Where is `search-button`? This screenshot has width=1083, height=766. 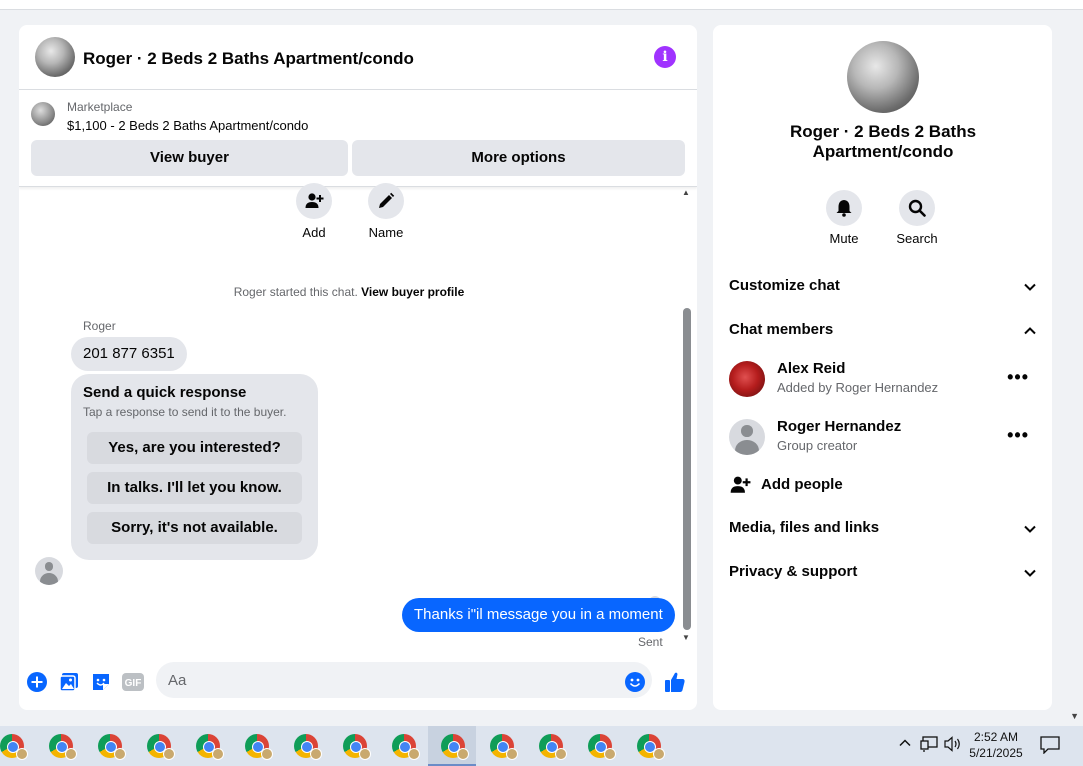
search-button is located at coordinates (917, 208).